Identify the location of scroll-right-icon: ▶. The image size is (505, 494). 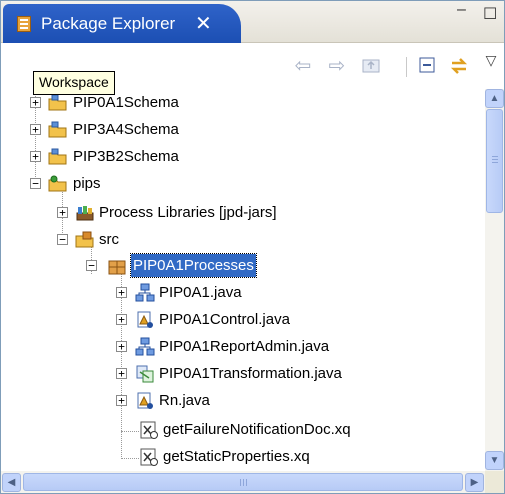
(474, 482).